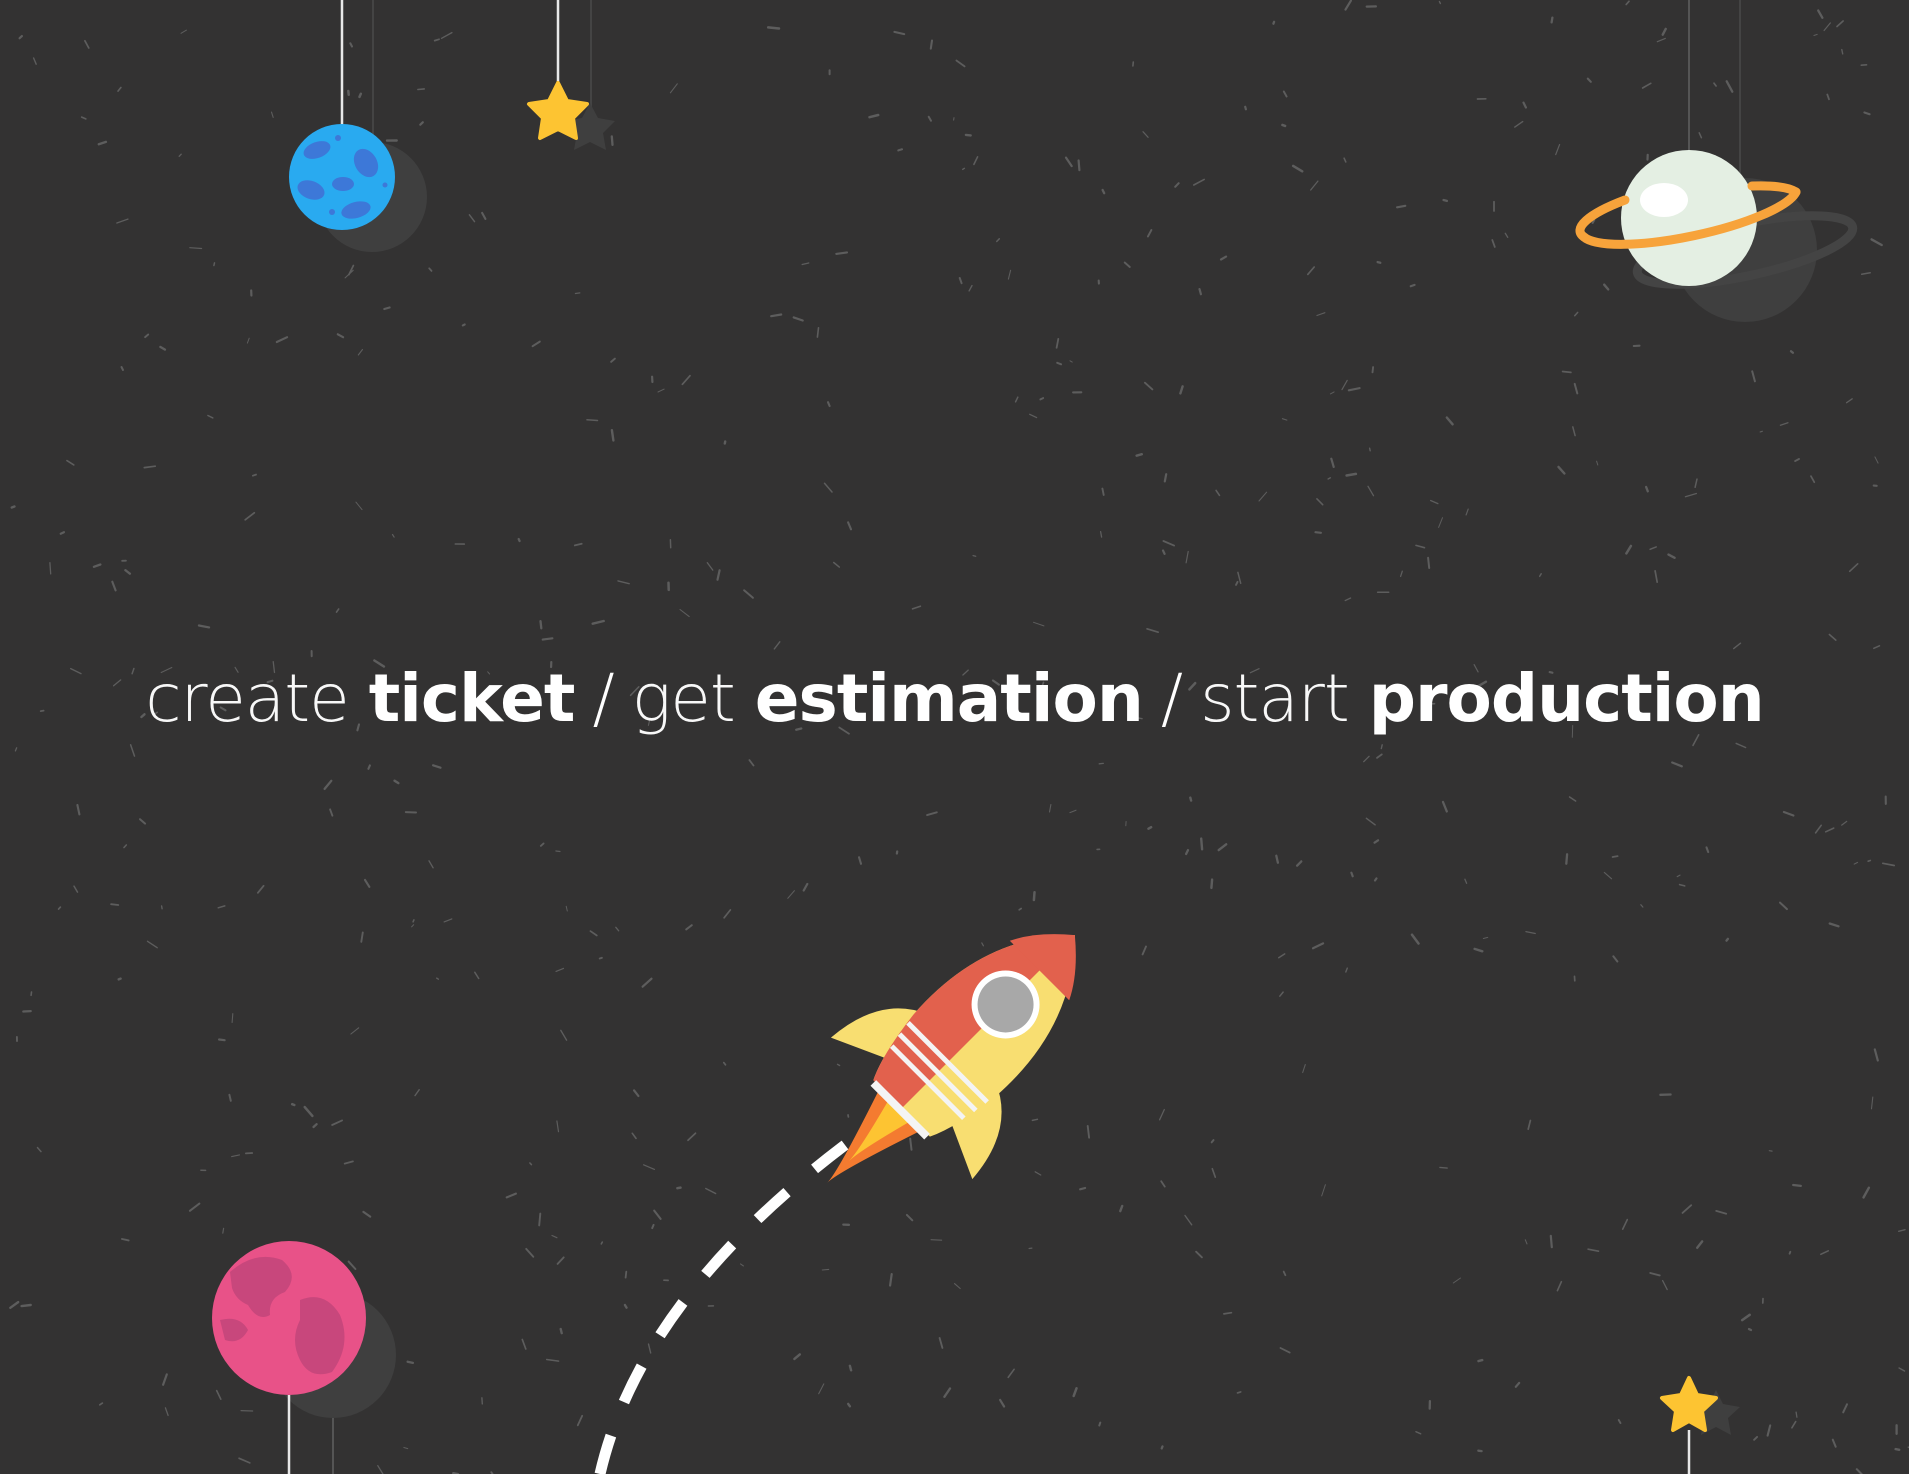 The height and width of the screenshot is (1474, 1909). Describe the element at coordinates (1284, 698) in the screenshot. I see `tagline-start-word: start` at that location.